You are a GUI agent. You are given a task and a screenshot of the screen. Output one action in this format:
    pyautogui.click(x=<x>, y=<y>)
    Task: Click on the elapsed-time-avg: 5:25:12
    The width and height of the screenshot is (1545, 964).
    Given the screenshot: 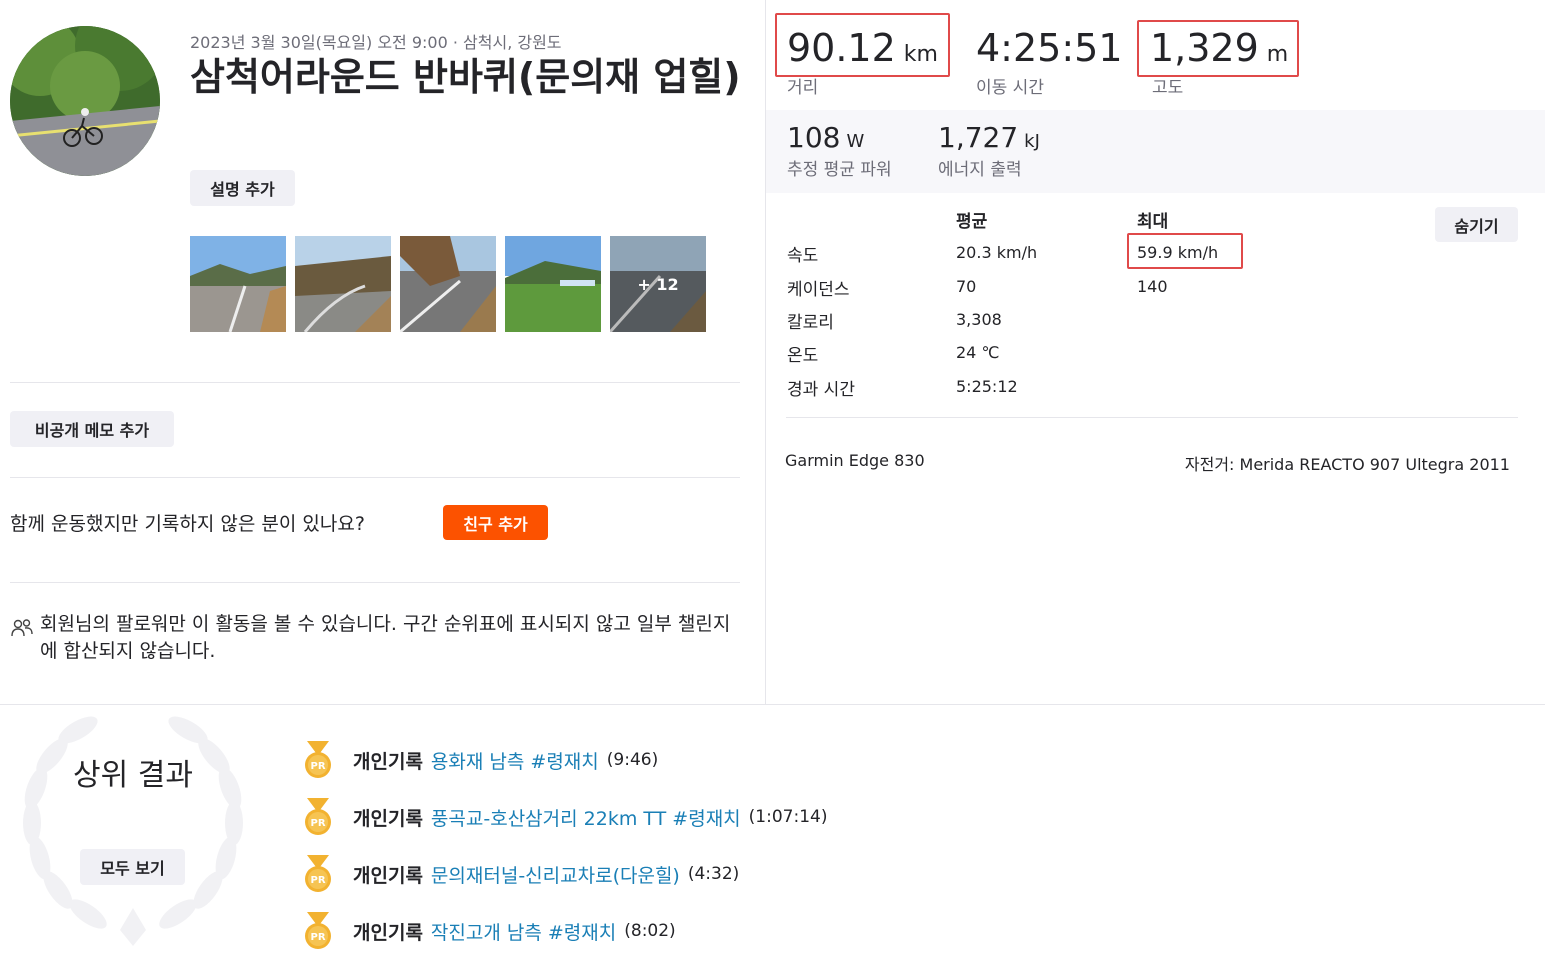 What is the action you would take?
    pyautogui.click(x=987, y=386)
    